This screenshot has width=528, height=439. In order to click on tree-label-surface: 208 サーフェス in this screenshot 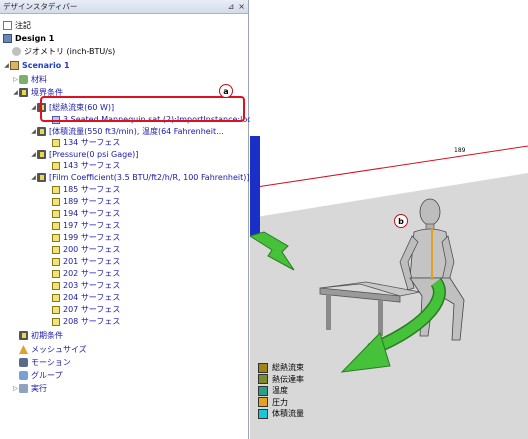, I will do `click(92, 321)`.